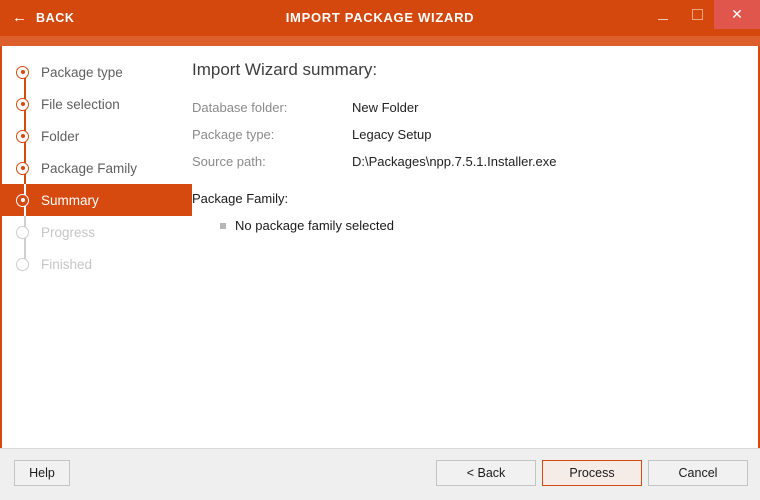 This screenshot has height=500, width=760. Describe the element at coordinates (479, 225) in the screenshot. I see `list-item: No package family selected` at that location.